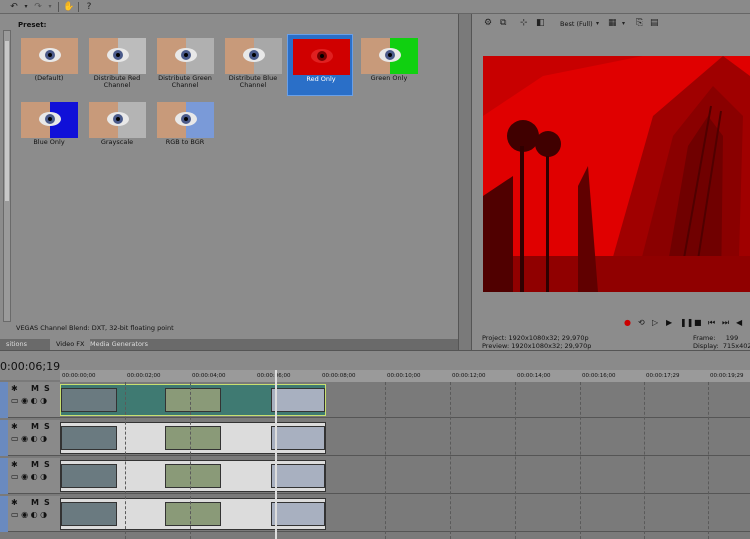 The width and height of the screenshot is (750, 539). What do you see at coordinates (534, 376) in the screenshot?
I see `ruler-tick: 00:00:14;00` at bounding box center [534, 376].